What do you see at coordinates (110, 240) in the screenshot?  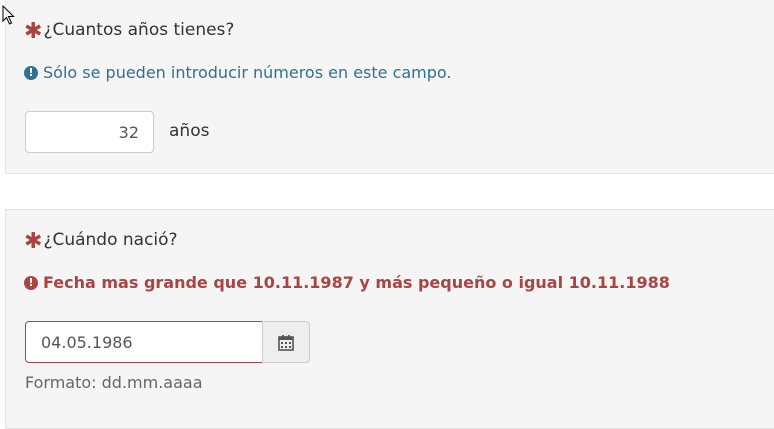 I see `question-title-text: ¿Cuándo nació?` at bounding box center [110, 240].